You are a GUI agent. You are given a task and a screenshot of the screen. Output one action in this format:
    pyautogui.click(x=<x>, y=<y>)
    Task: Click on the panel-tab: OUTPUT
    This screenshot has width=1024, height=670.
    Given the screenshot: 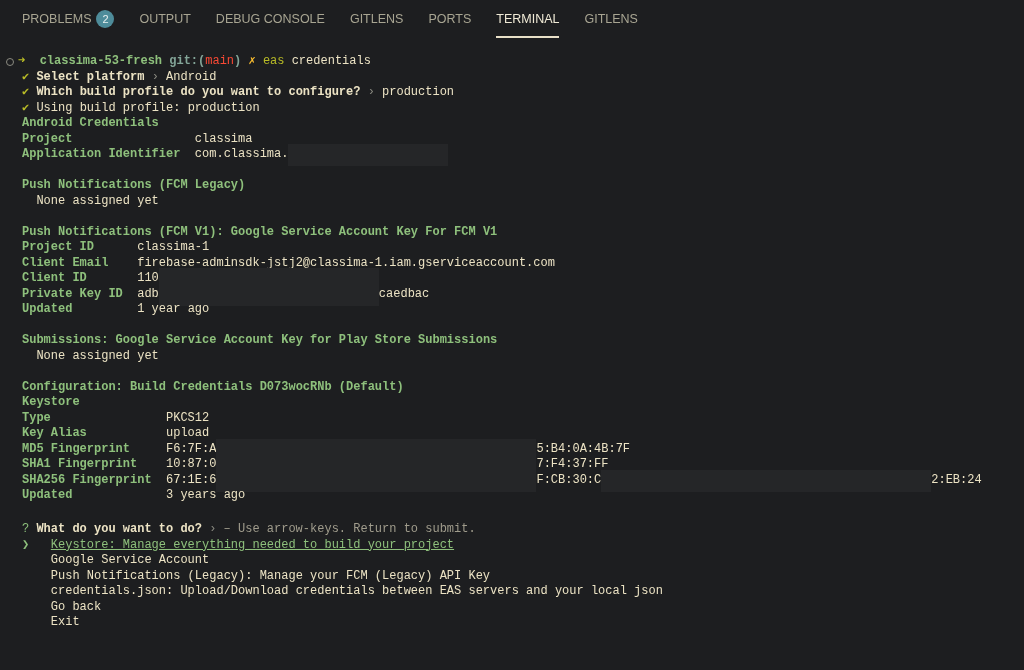 What is the action you would take?
    pyautogui.click(x=165, y=19)
    